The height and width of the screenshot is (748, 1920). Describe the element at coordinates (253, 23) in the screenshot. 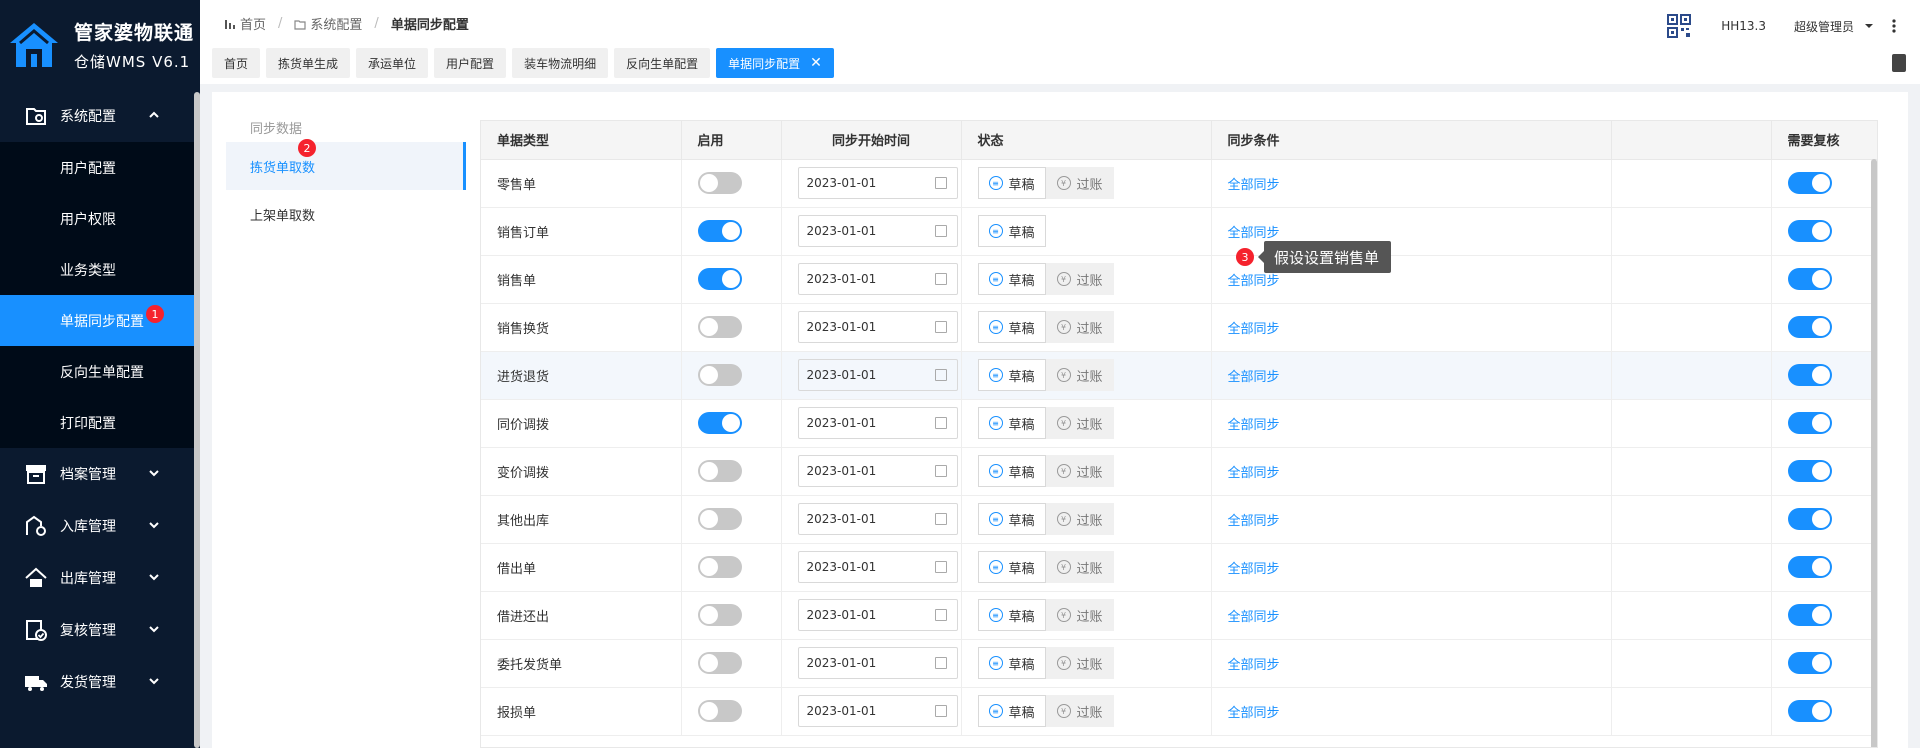

I see `breadcrumb-home: 首页` at that location.